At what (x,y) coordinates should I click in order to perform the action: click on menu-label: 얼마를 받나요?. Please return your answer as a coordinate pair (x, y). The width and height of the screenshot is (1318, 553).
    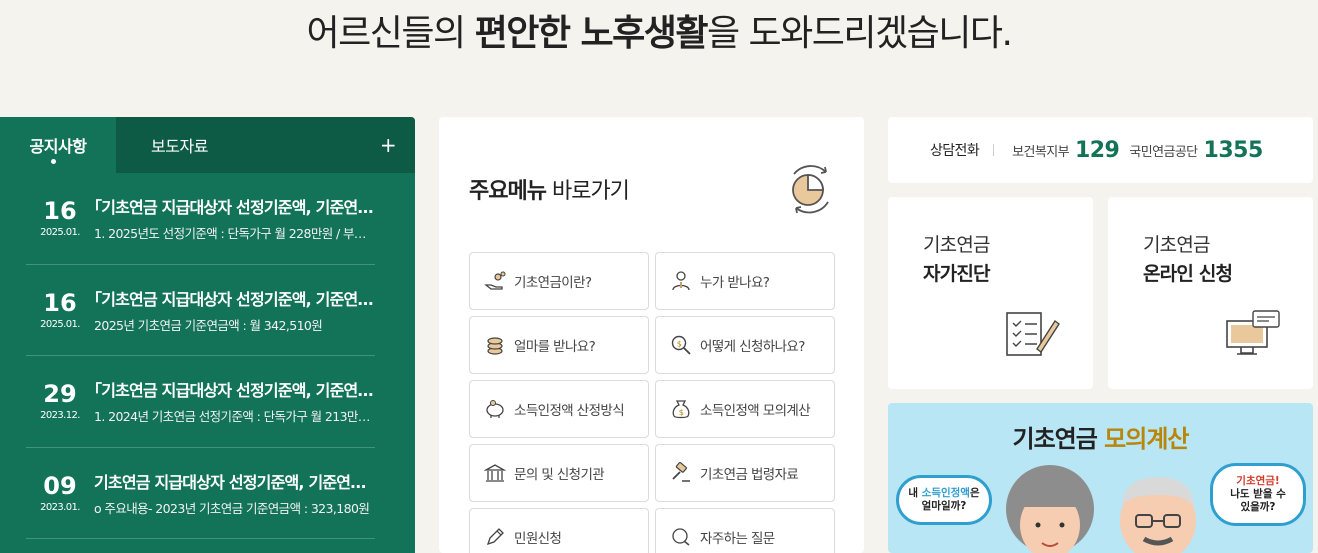
    Looking at the image, I should click on (555, 347).